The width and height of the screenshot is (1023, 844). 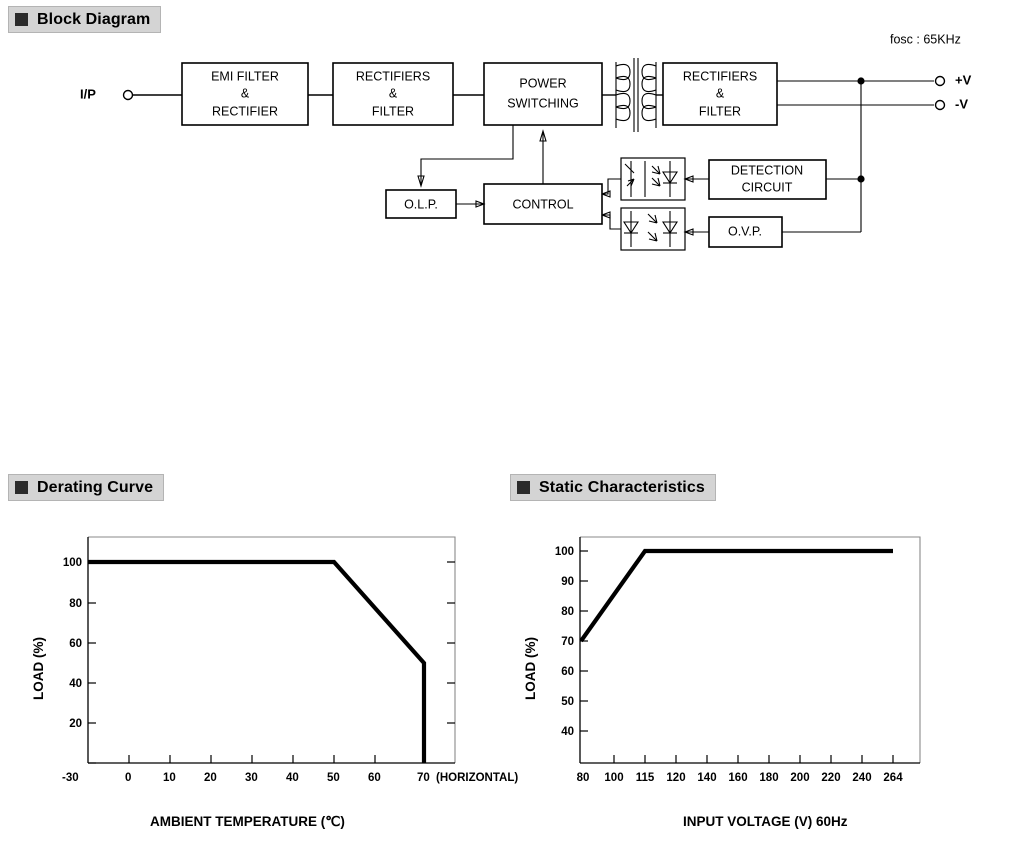 I want to click on output-terminal-positive-icon, so click(x=940, y=81).